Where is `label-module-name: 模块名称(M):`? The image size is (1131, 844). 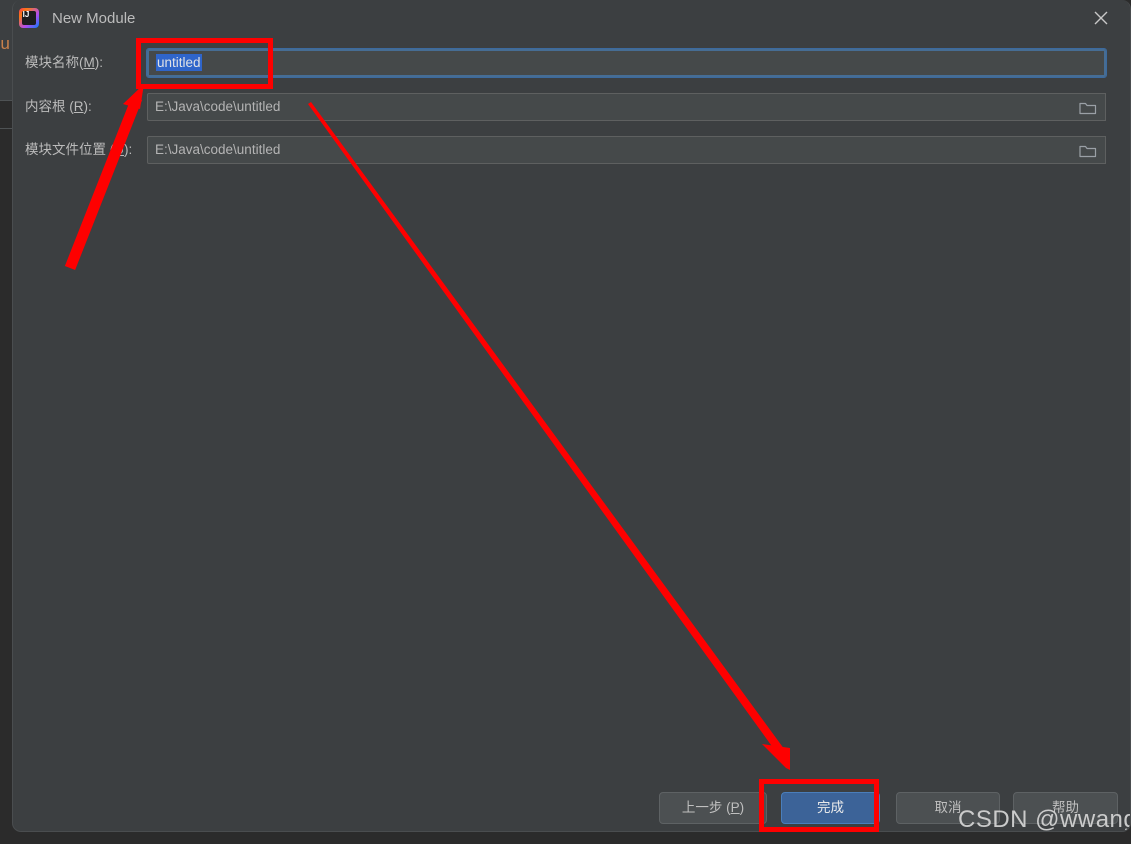
label-module-name: 模块名称(M): is located at coordinates (64, 62).